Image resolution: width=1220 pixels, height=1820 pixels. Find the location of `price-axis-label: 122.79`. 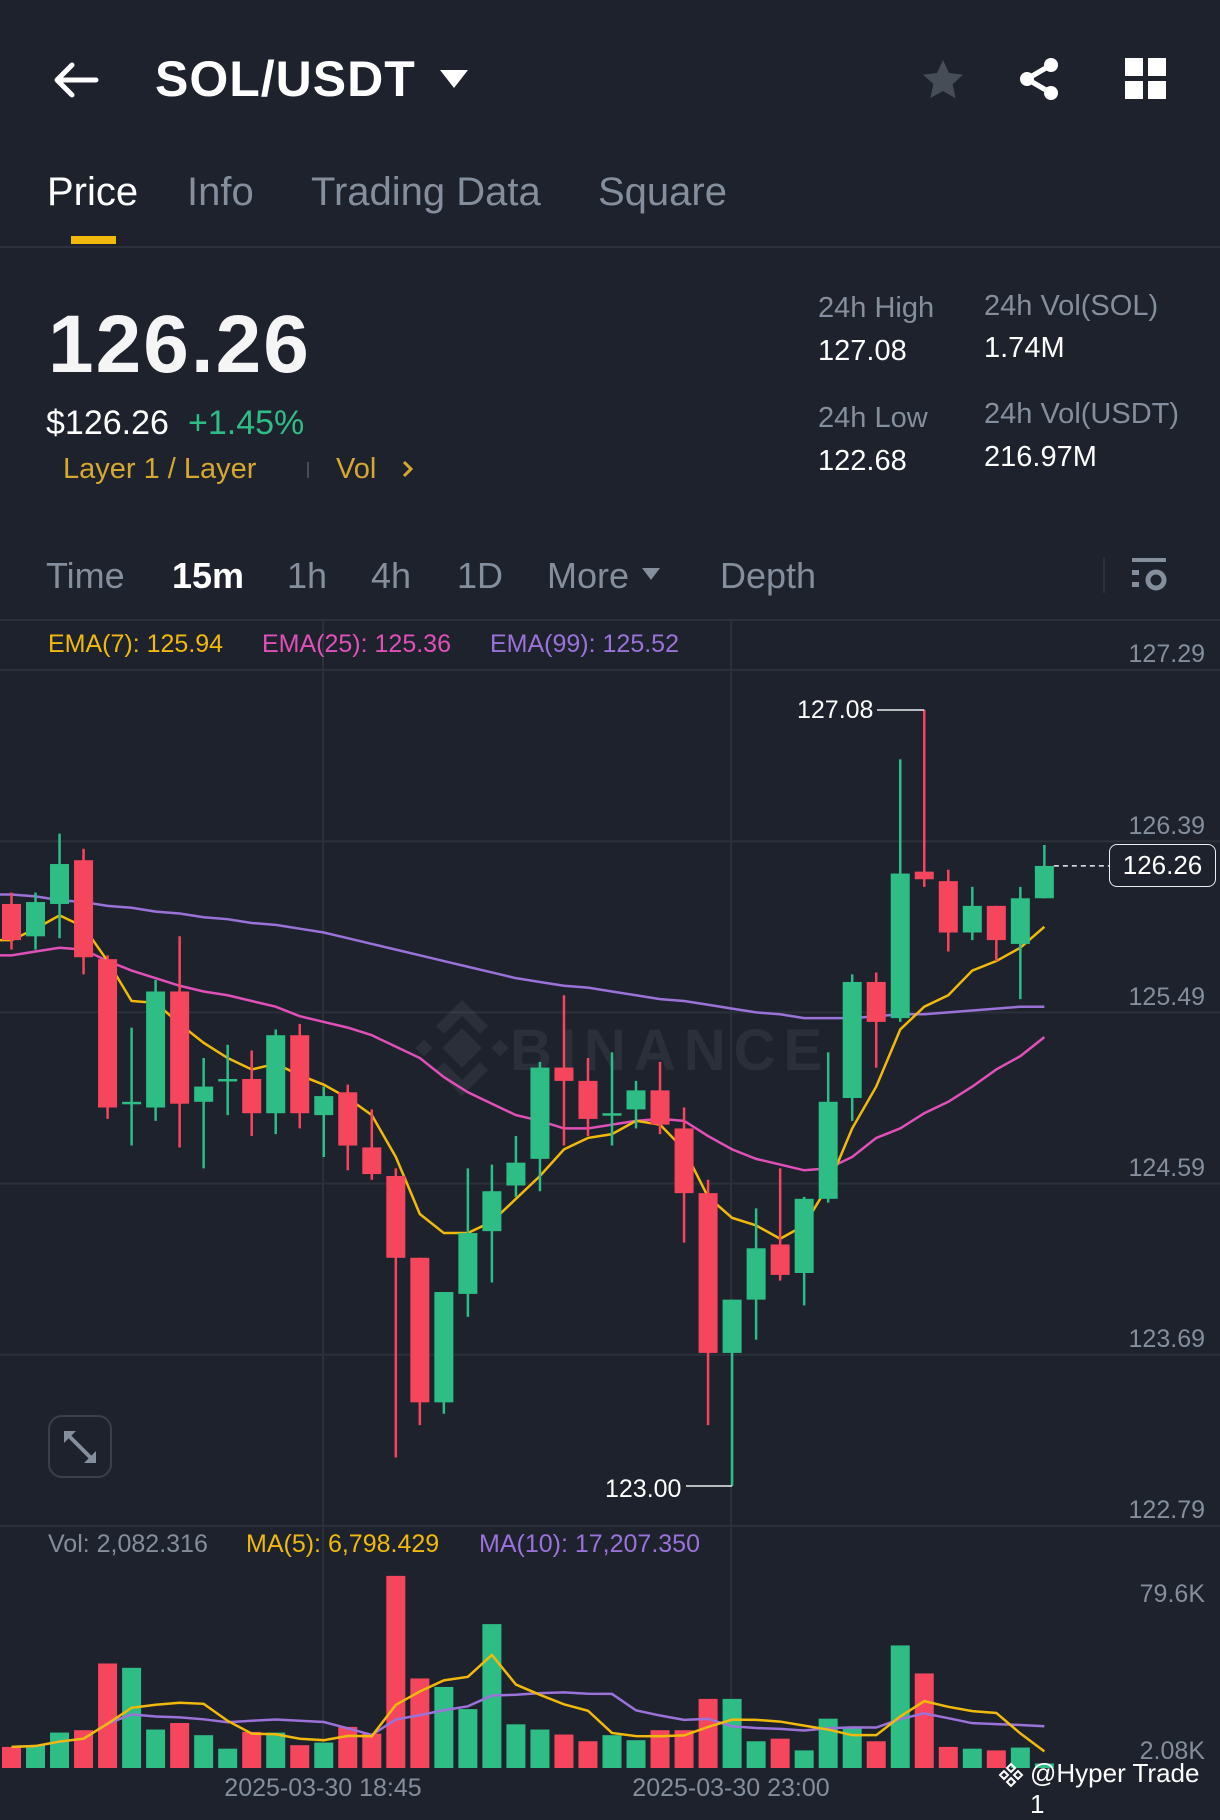

price-axis-label: 122.79 is located at coordinates (1166, 1510).